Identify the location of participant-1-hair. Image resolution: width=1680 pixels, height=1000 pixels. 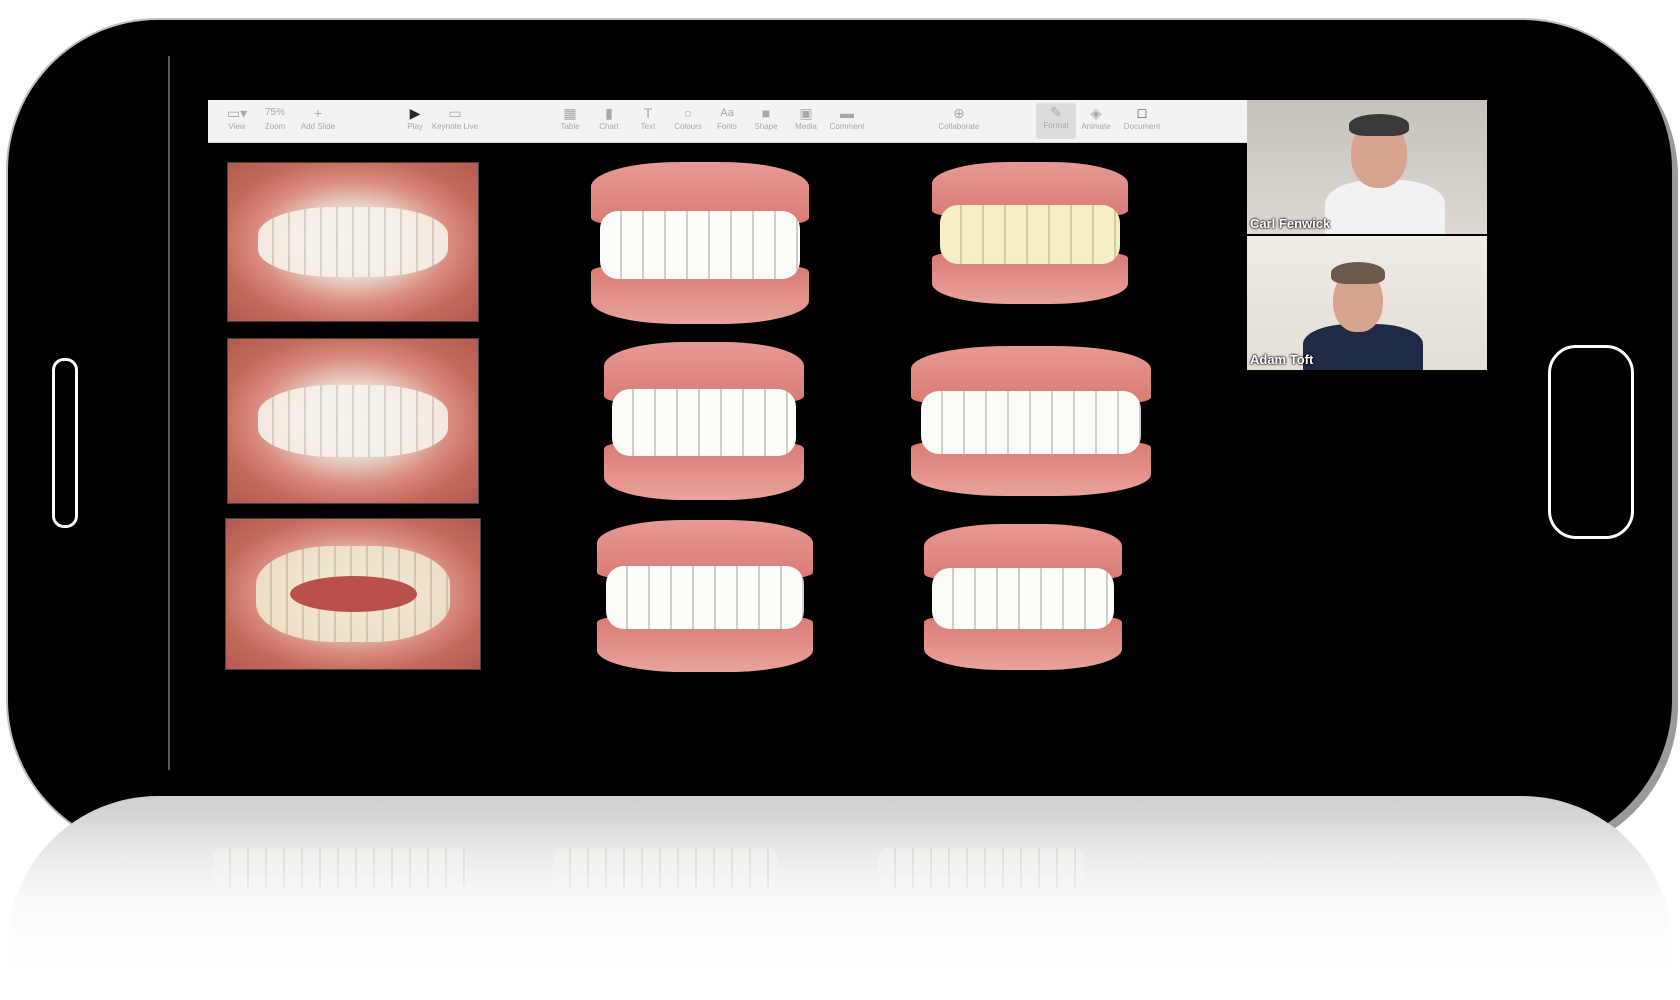
(1379, 125).